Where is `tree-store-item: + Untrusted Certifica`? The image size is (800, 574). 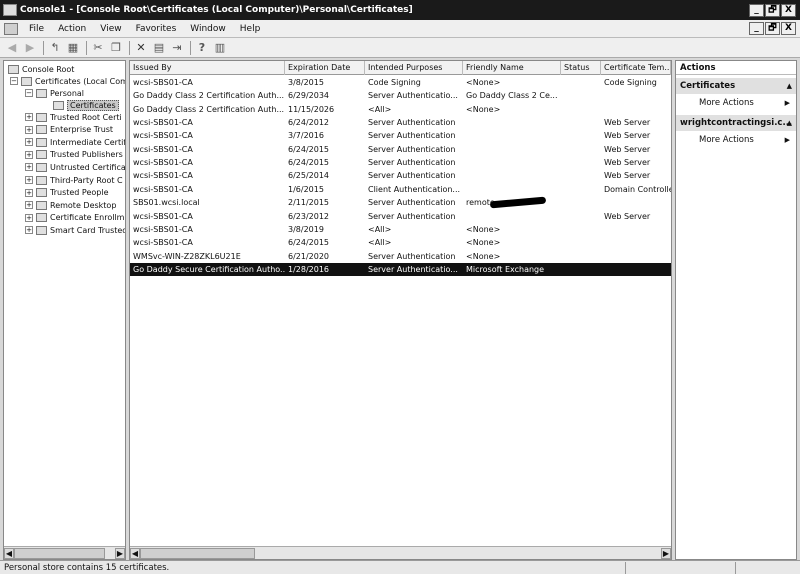
tree-store-item: + Untrusted Certifica is located at coordinates (75, 167).